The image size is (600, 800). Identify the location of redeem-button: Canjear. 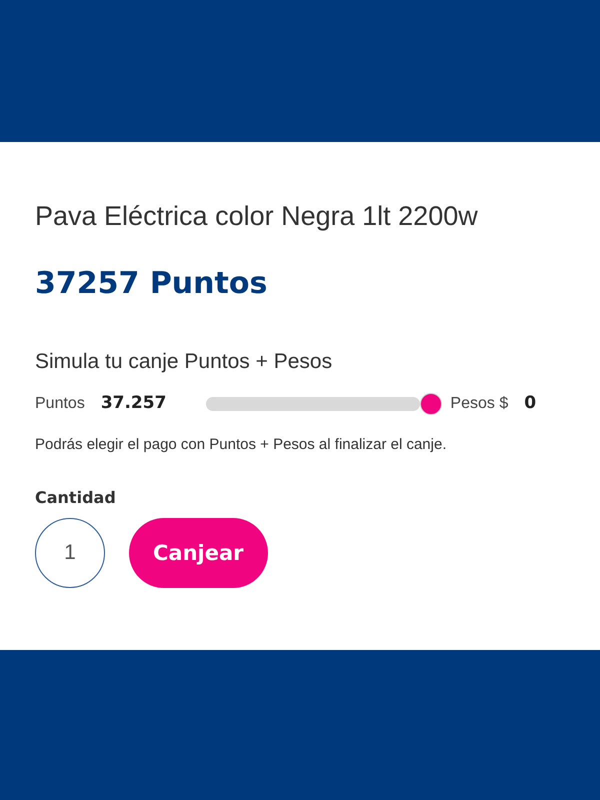
(198, 553).